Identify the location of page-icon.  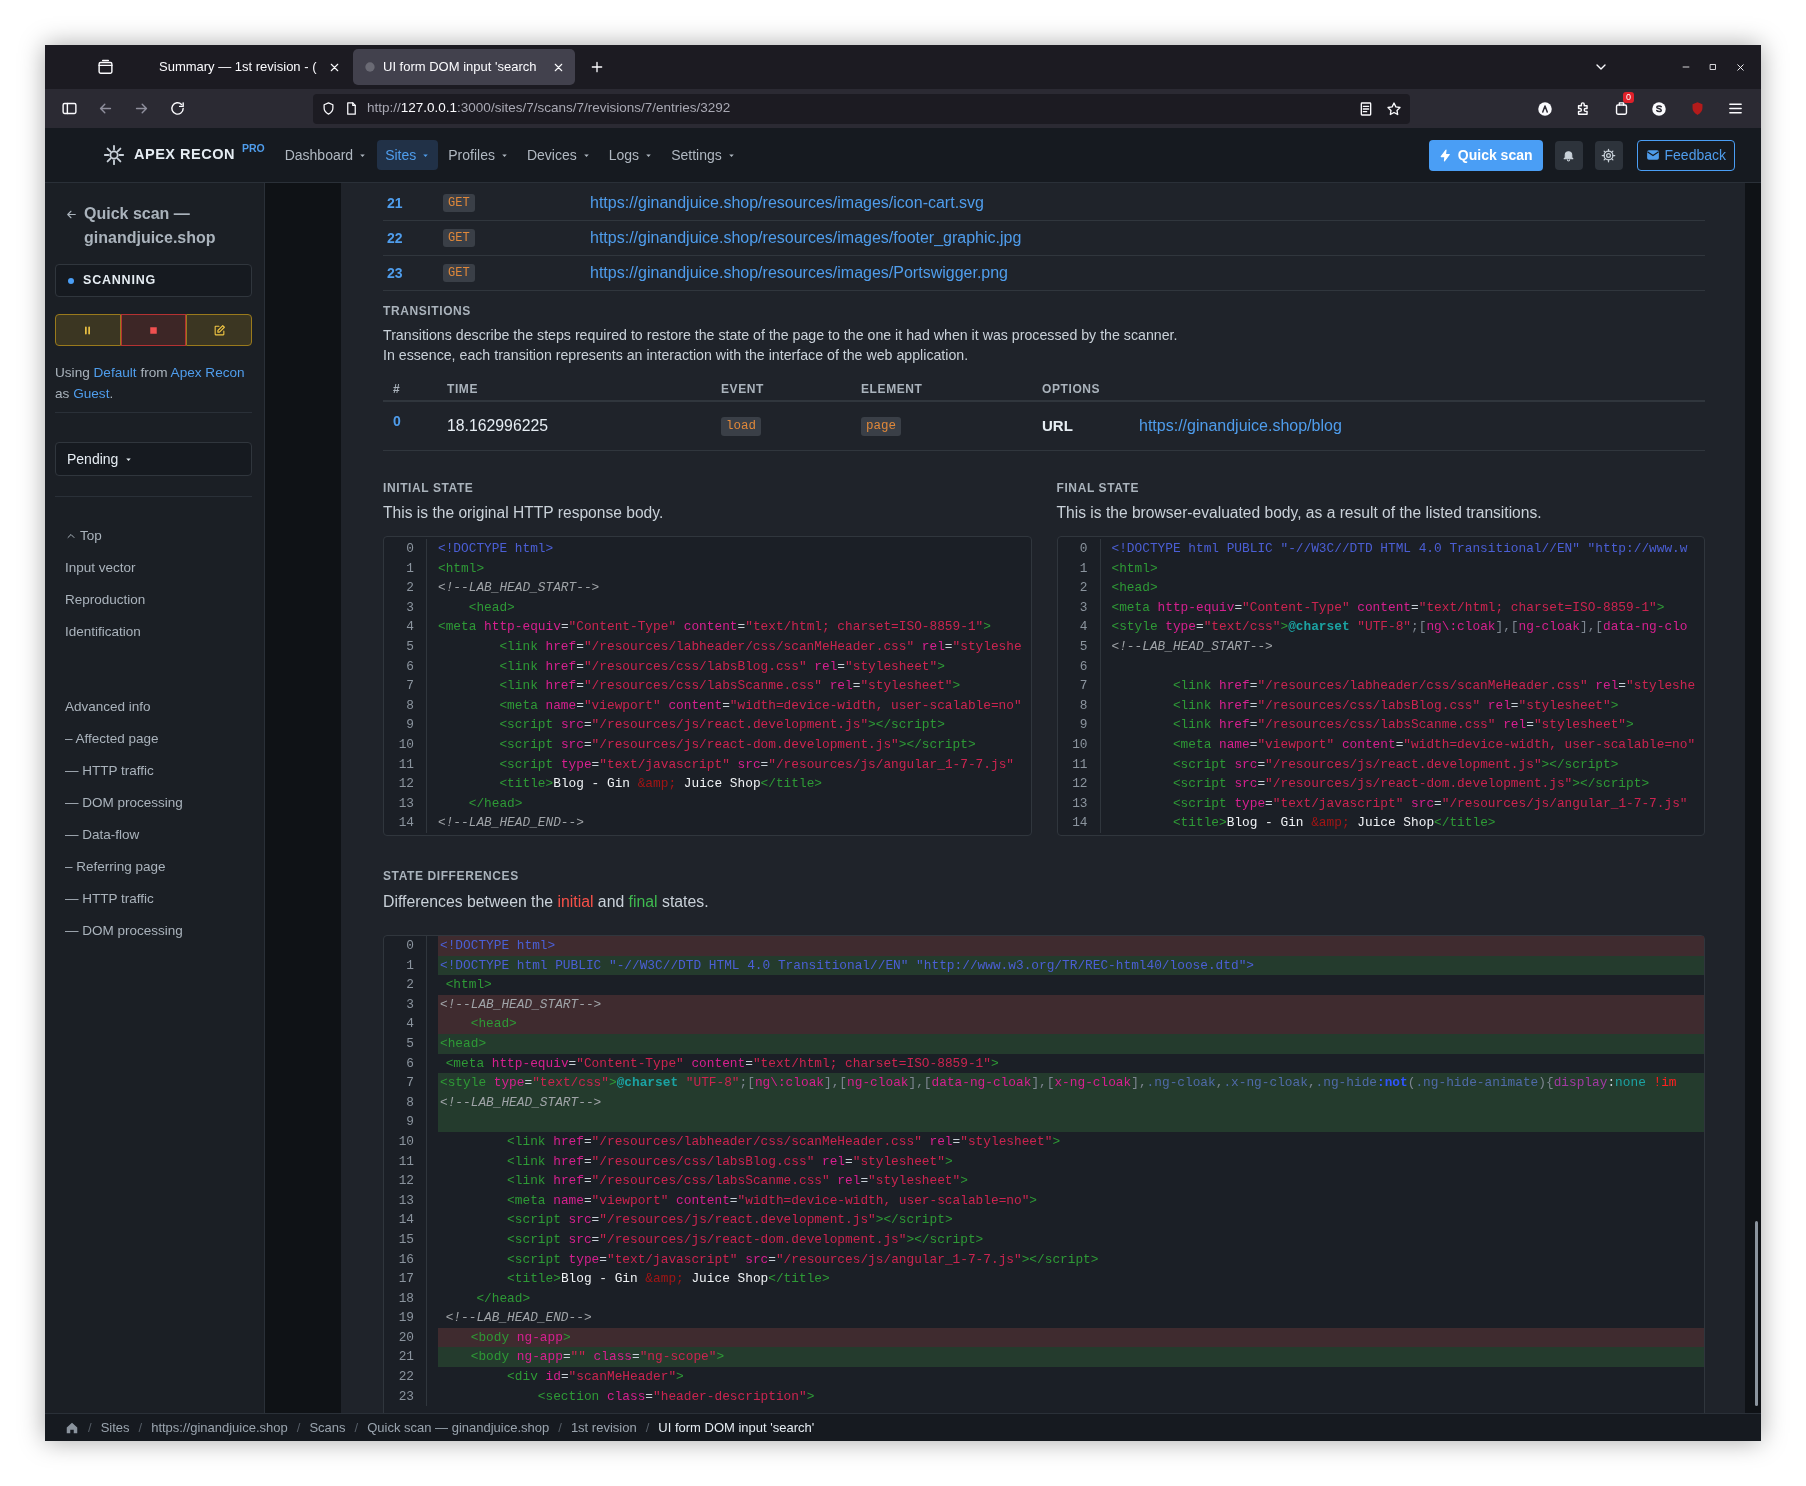
(351, 108).